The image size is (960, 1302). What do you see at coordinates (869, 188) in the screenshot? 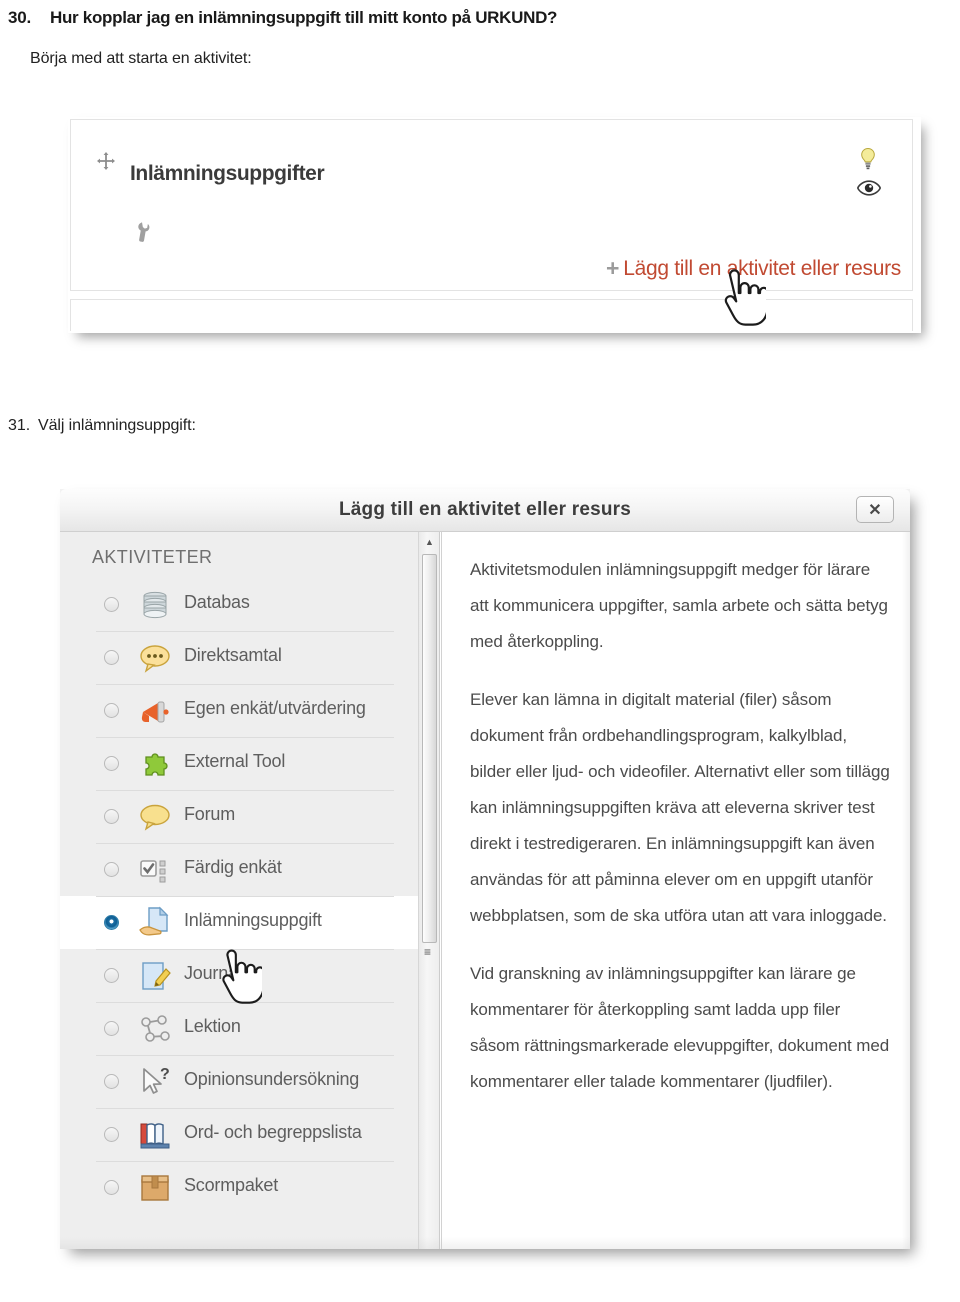
I see `eye-visibility-icon` at bounding box center [869, 188].